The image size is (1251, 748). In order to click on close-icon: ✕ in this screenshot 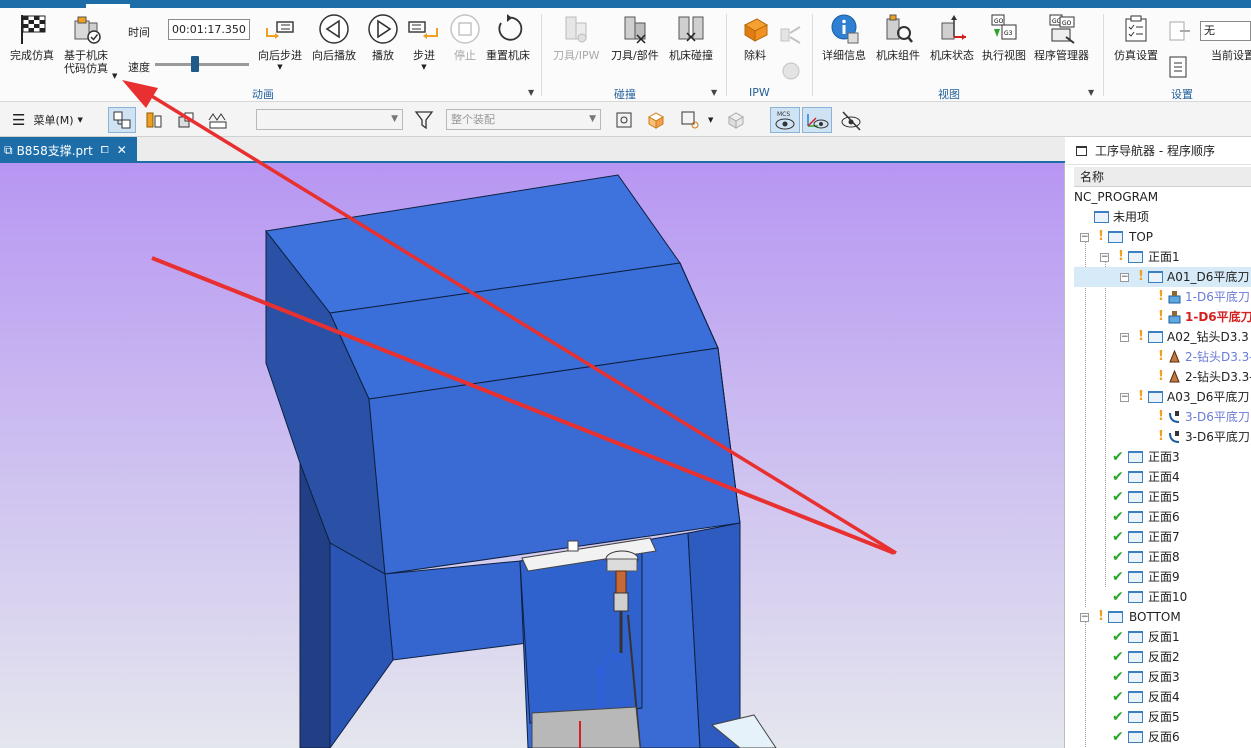, I will do `click(122, 150)`.